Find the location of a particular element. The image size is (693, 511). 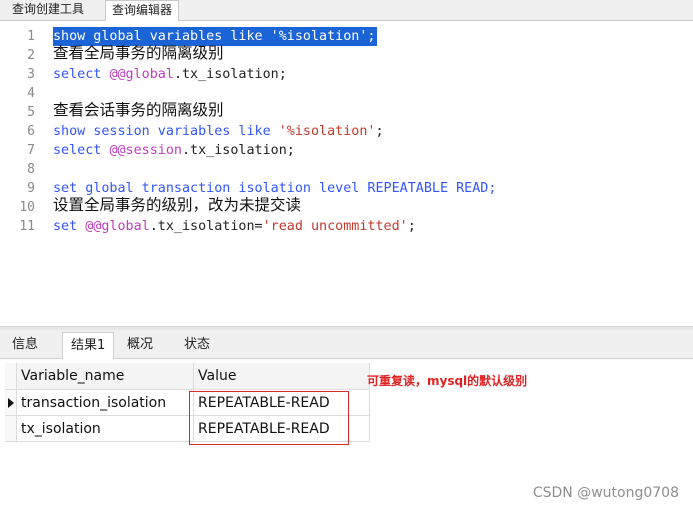

tab-query-editor: 查询编辑器 is located at coordinates (142, 10).